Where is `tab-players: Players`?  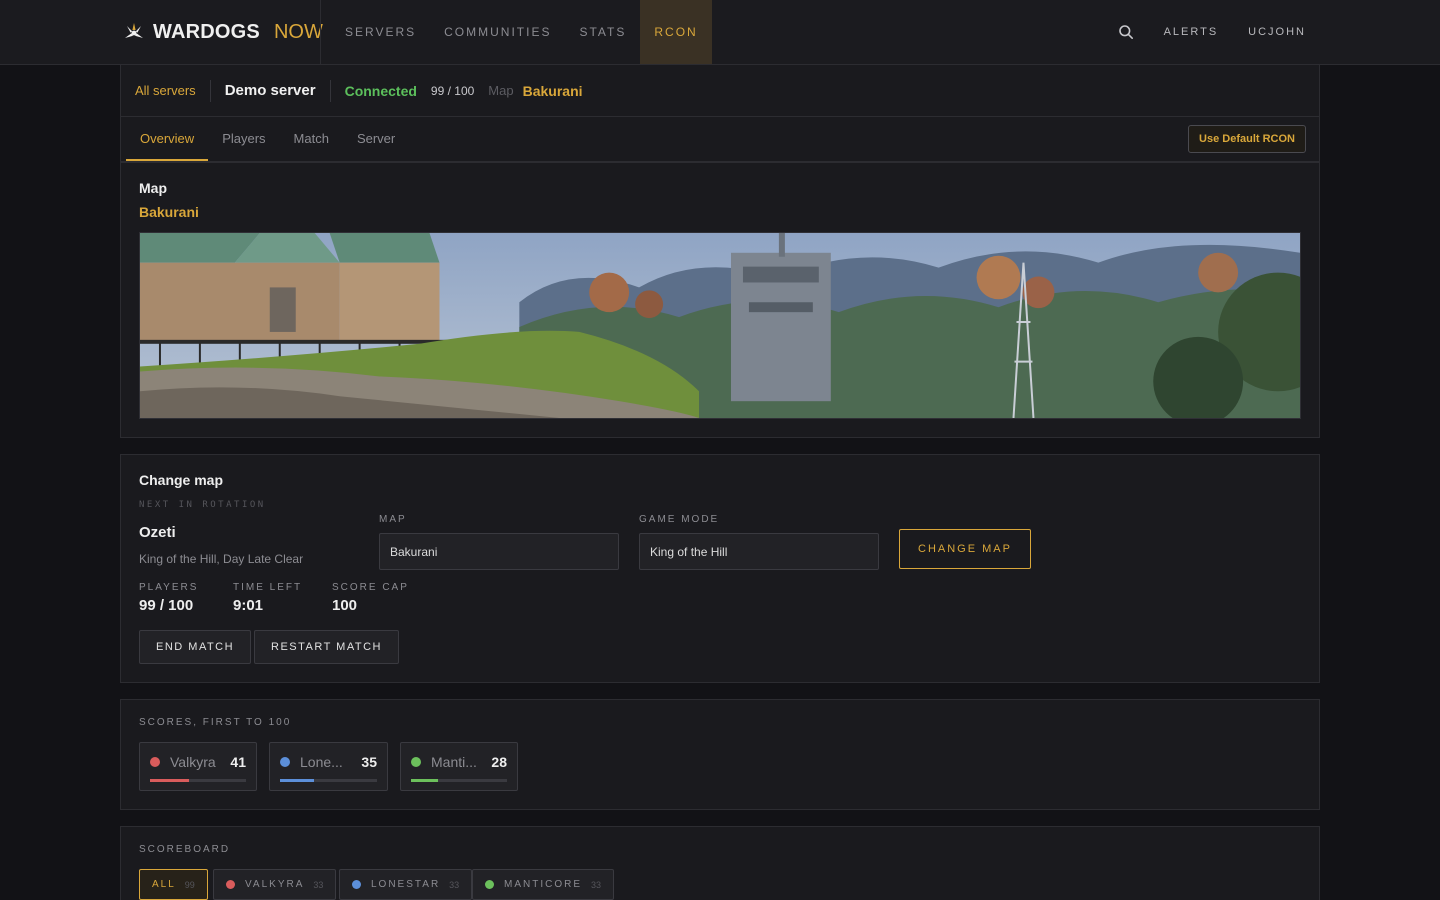
tab-players: Players is located at coordinates (243, 139).